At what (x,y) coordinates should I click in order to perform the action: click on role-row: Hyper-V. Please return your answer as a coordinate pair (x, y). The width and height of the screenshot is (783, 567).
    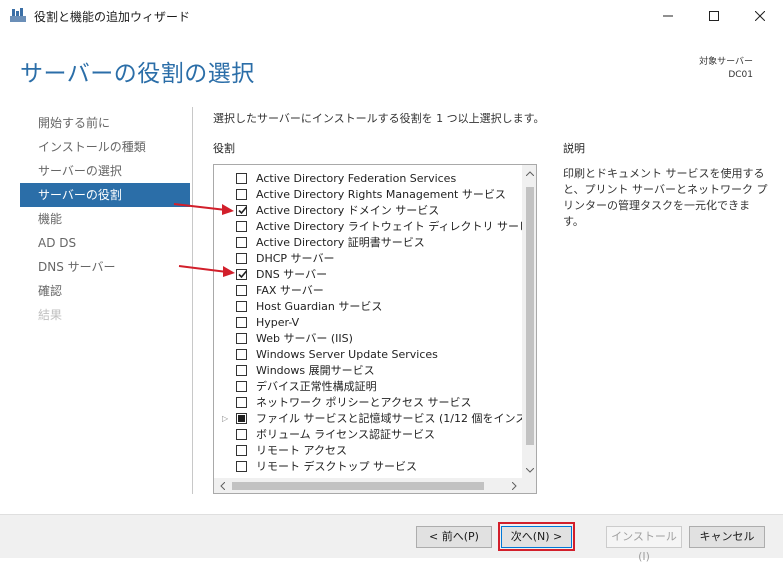
    Looking at the image, I should click on (368, 323).